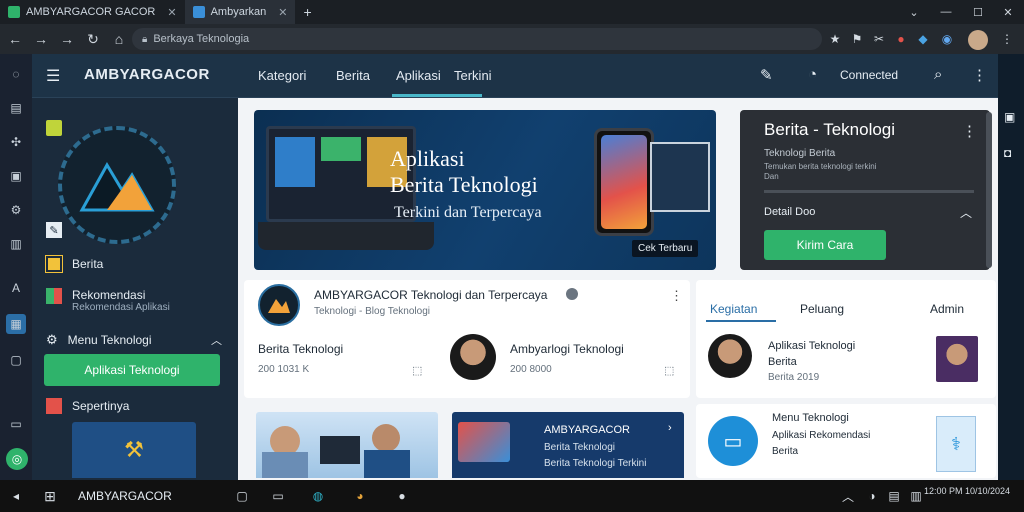 The image size is (1024, 512). I want to click on right-item1-photo, so click(957, 359).